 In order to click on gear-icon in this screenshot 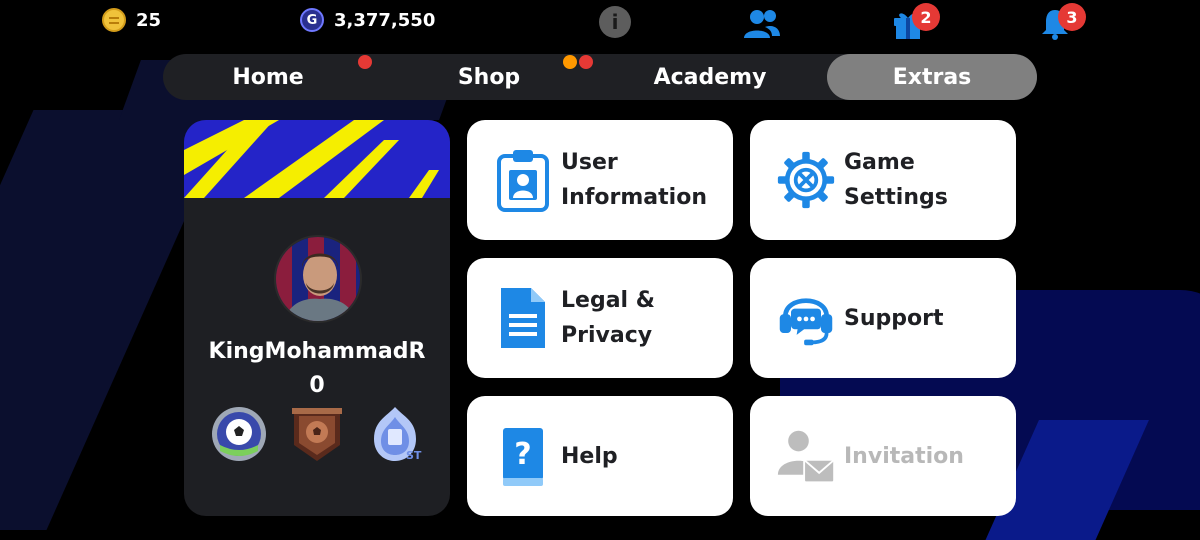, I will do `click(806, 180)`.